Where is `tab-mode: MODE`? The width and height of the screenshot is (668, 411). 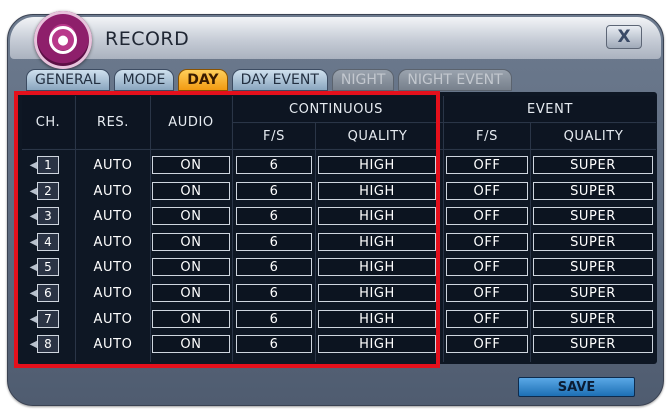
tab-mode: MODE is located at coordinates (144, 80).